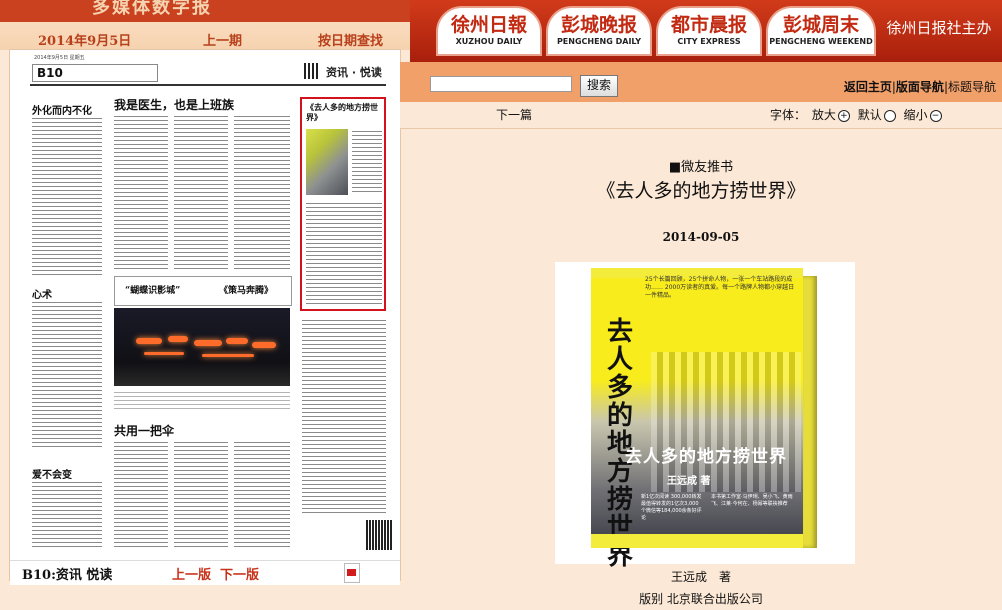  What do you see at coordinates (174, 104) in the screenshot?
I see `headline-doctor: 我是医生，也是上班族` at bounding box center [174, 104].